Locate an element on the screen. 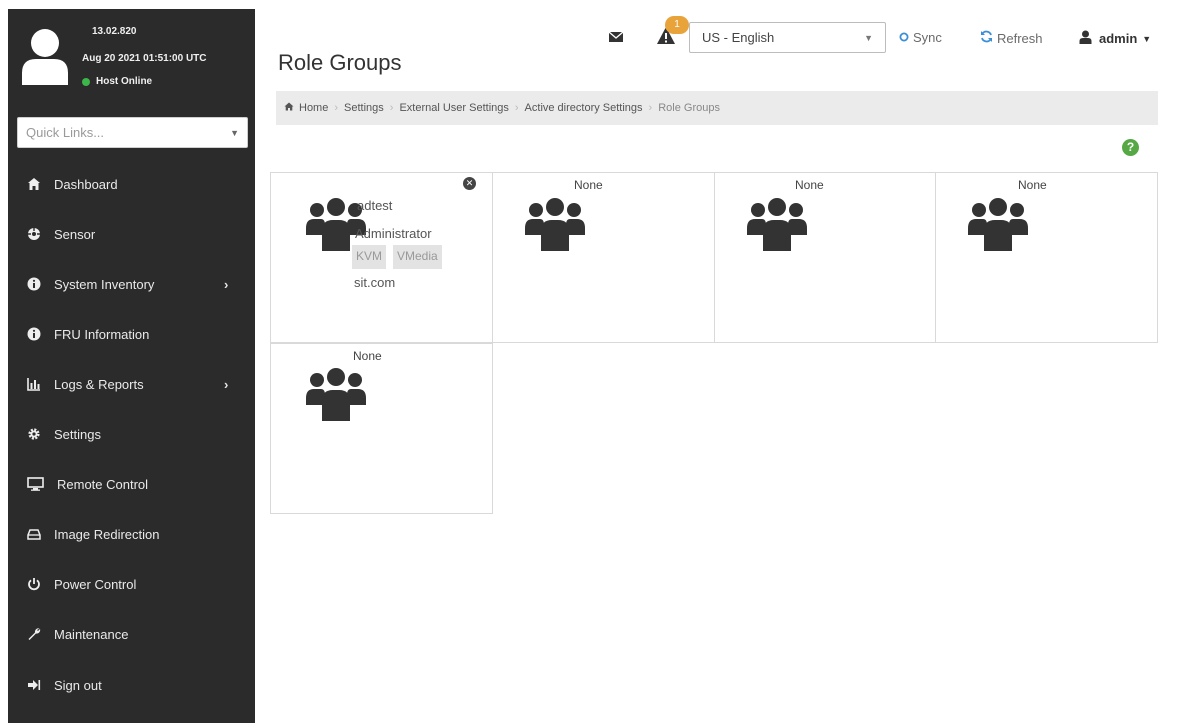  sign-out-icon is located at coordinates (34, 685).